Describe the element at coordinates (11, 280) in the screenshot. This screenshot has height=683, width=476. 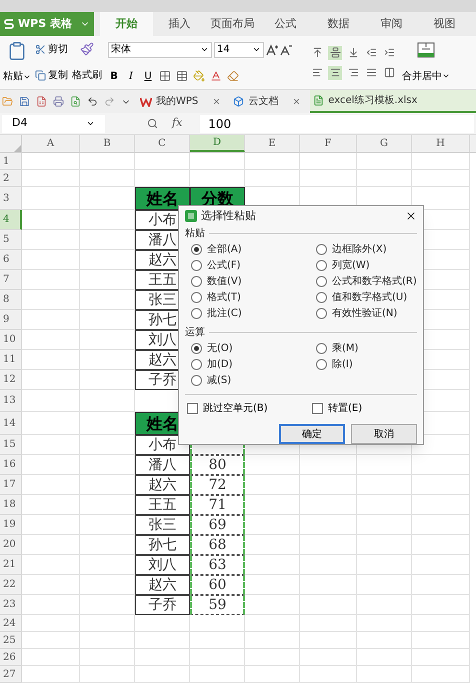
I see `row-number: 7` at that location.